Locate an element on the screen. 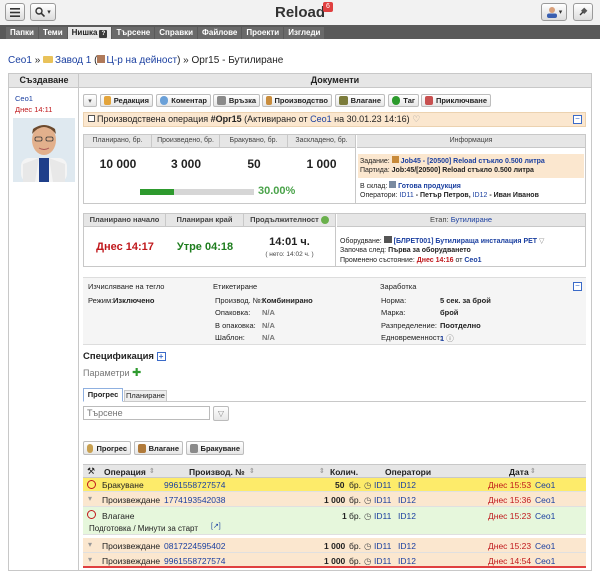  breadcrumb-center: Ц-р на дейност is located at coordinates (141, 60).